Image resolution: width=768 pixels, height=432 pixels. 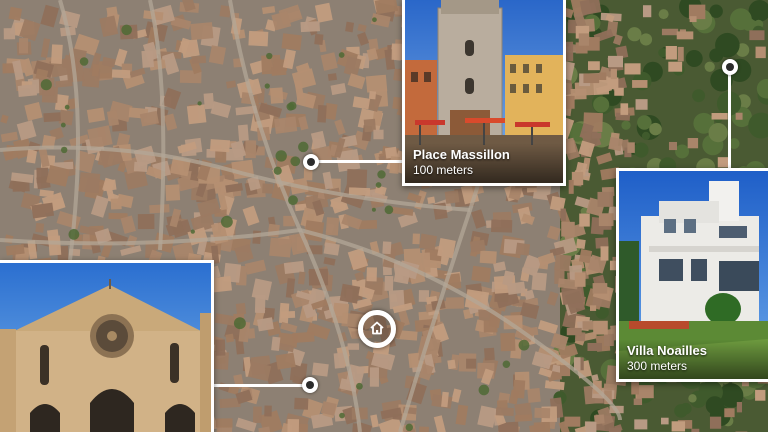 What do you see at coordinates (667, 350) in the screenshot?
I see `place-title-villa-noailles: Villa Noailles` at bounding box center [667, 350].